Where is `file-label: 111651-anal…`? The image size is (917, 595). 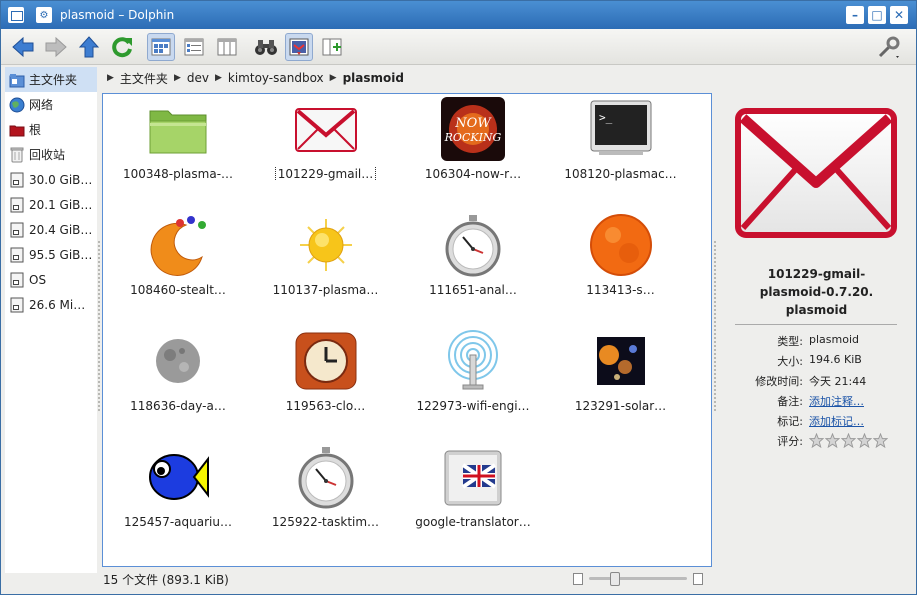
file-label: 111651-anal… is located at coordinates (473, 290).